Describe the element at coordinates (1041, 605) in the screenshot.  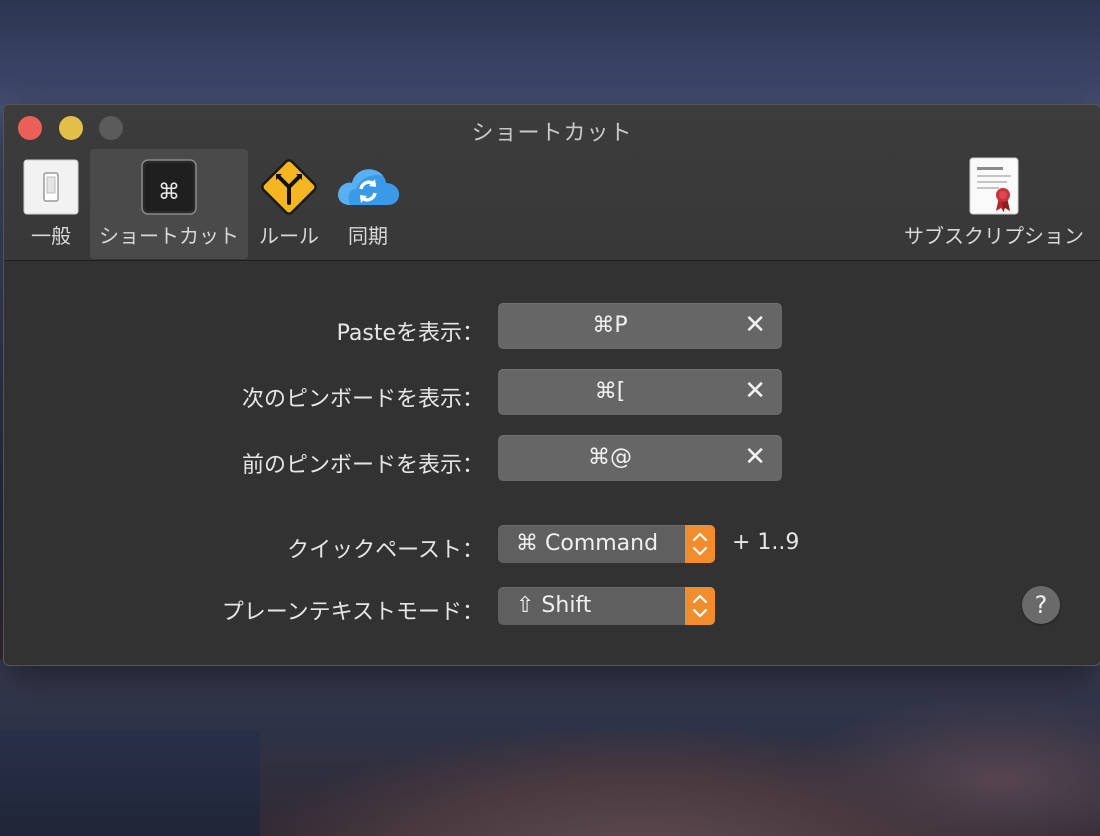
I see `help-button: ?` at that location.